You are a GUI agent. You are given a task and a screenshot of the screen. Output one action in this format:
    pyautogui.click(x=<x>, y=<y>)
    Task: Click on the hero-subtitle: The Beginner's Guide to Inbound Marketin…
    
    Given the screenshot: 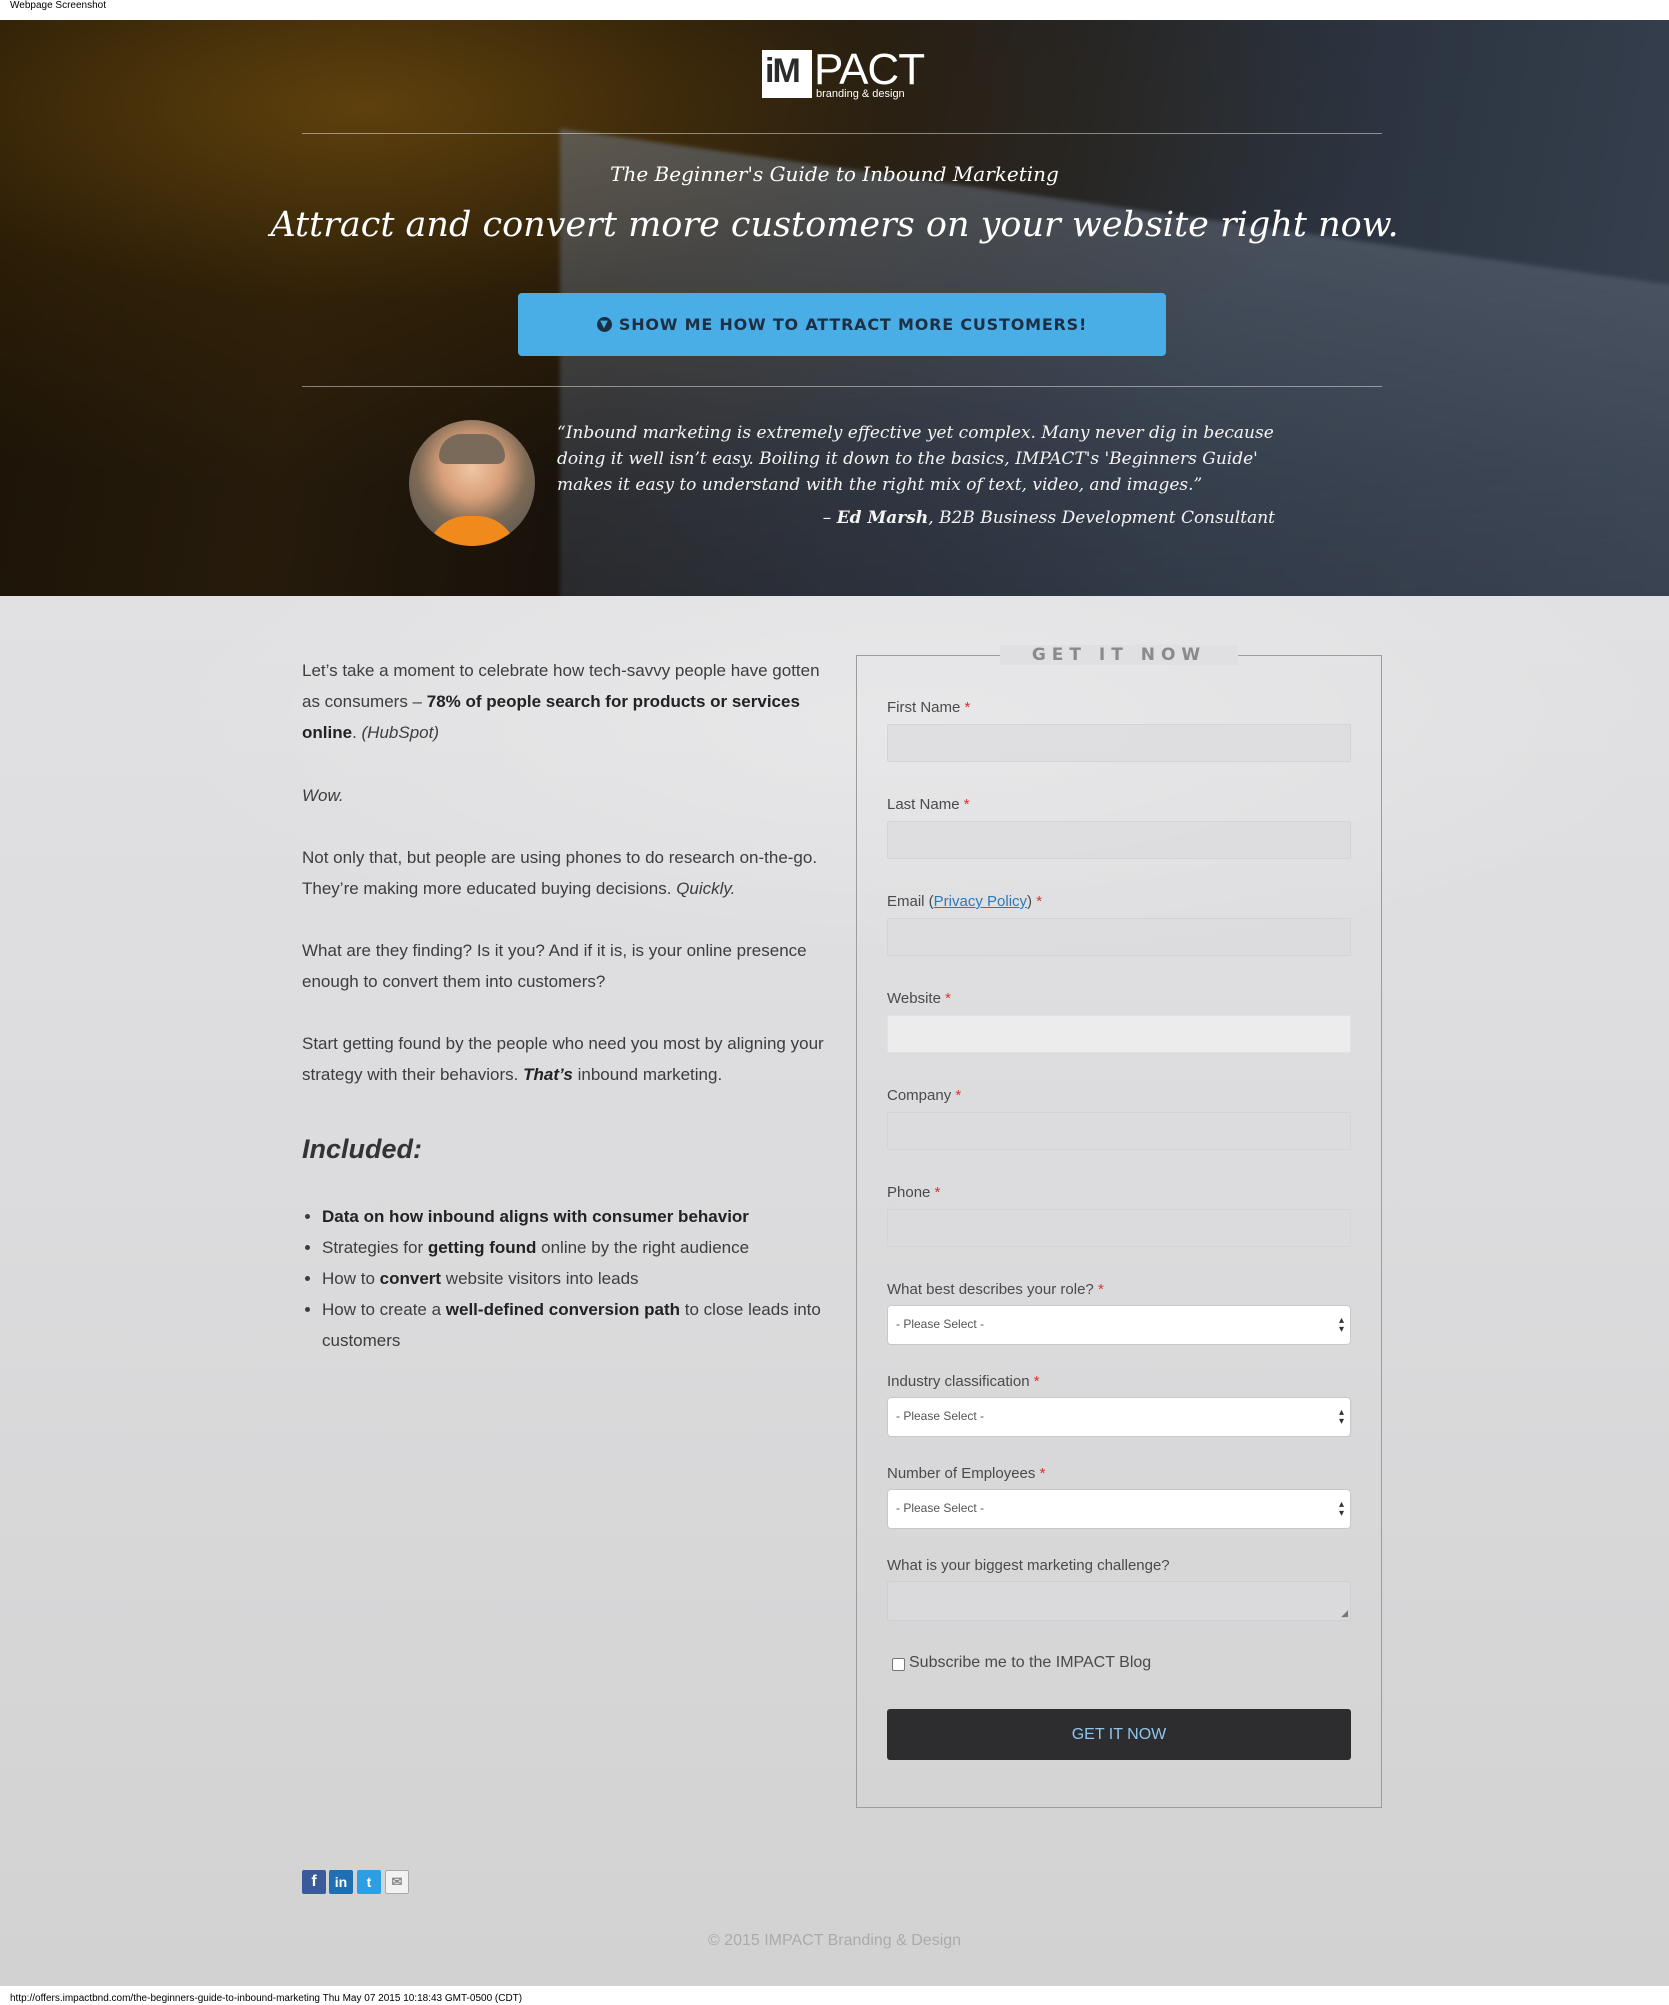 What is the action you would take?
    pyautogui.click(x=834, y=174)
    